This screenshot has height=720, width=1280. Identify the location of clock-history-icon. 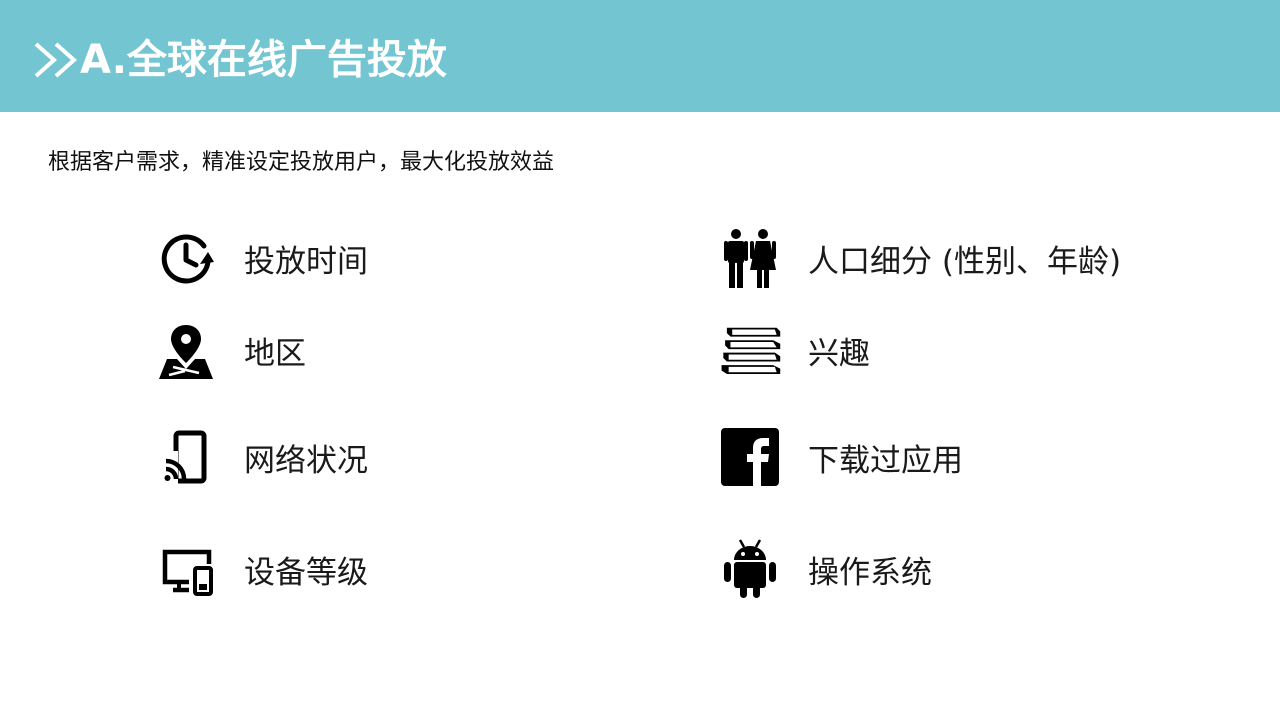
(186, 258).